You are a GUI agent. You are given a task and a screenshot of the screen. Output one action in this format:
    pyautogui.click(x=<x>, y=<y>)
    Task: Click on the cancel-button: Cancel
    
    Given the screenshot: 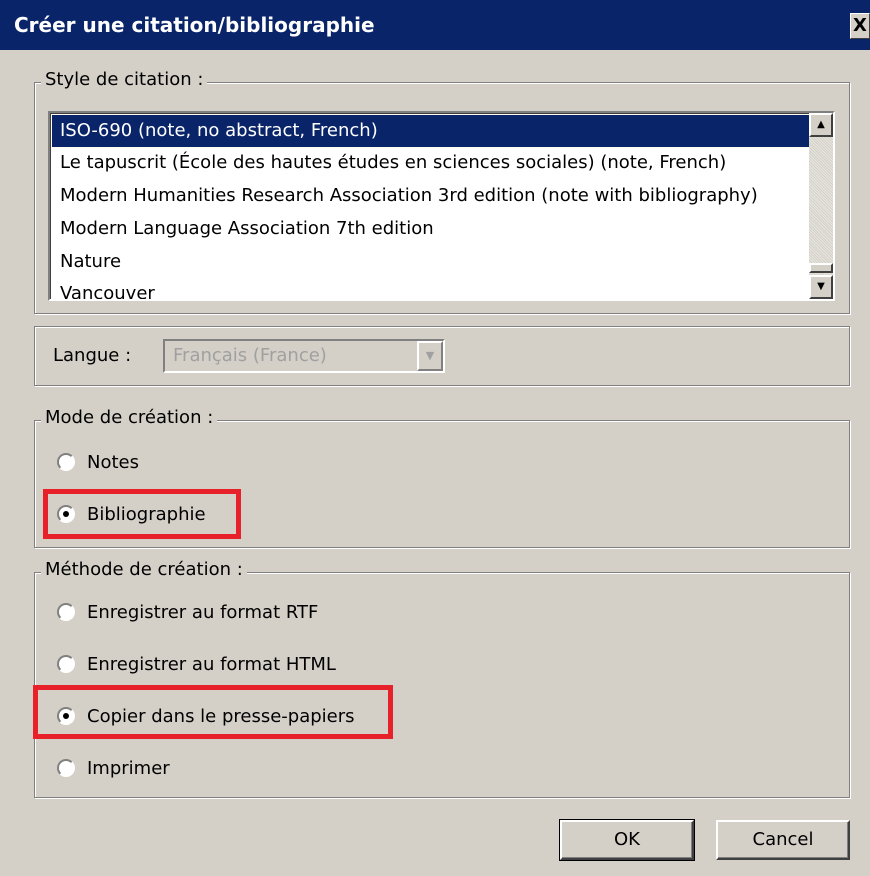 What is the action you would take?
    pyautogui.click(x=783, y=840)
    